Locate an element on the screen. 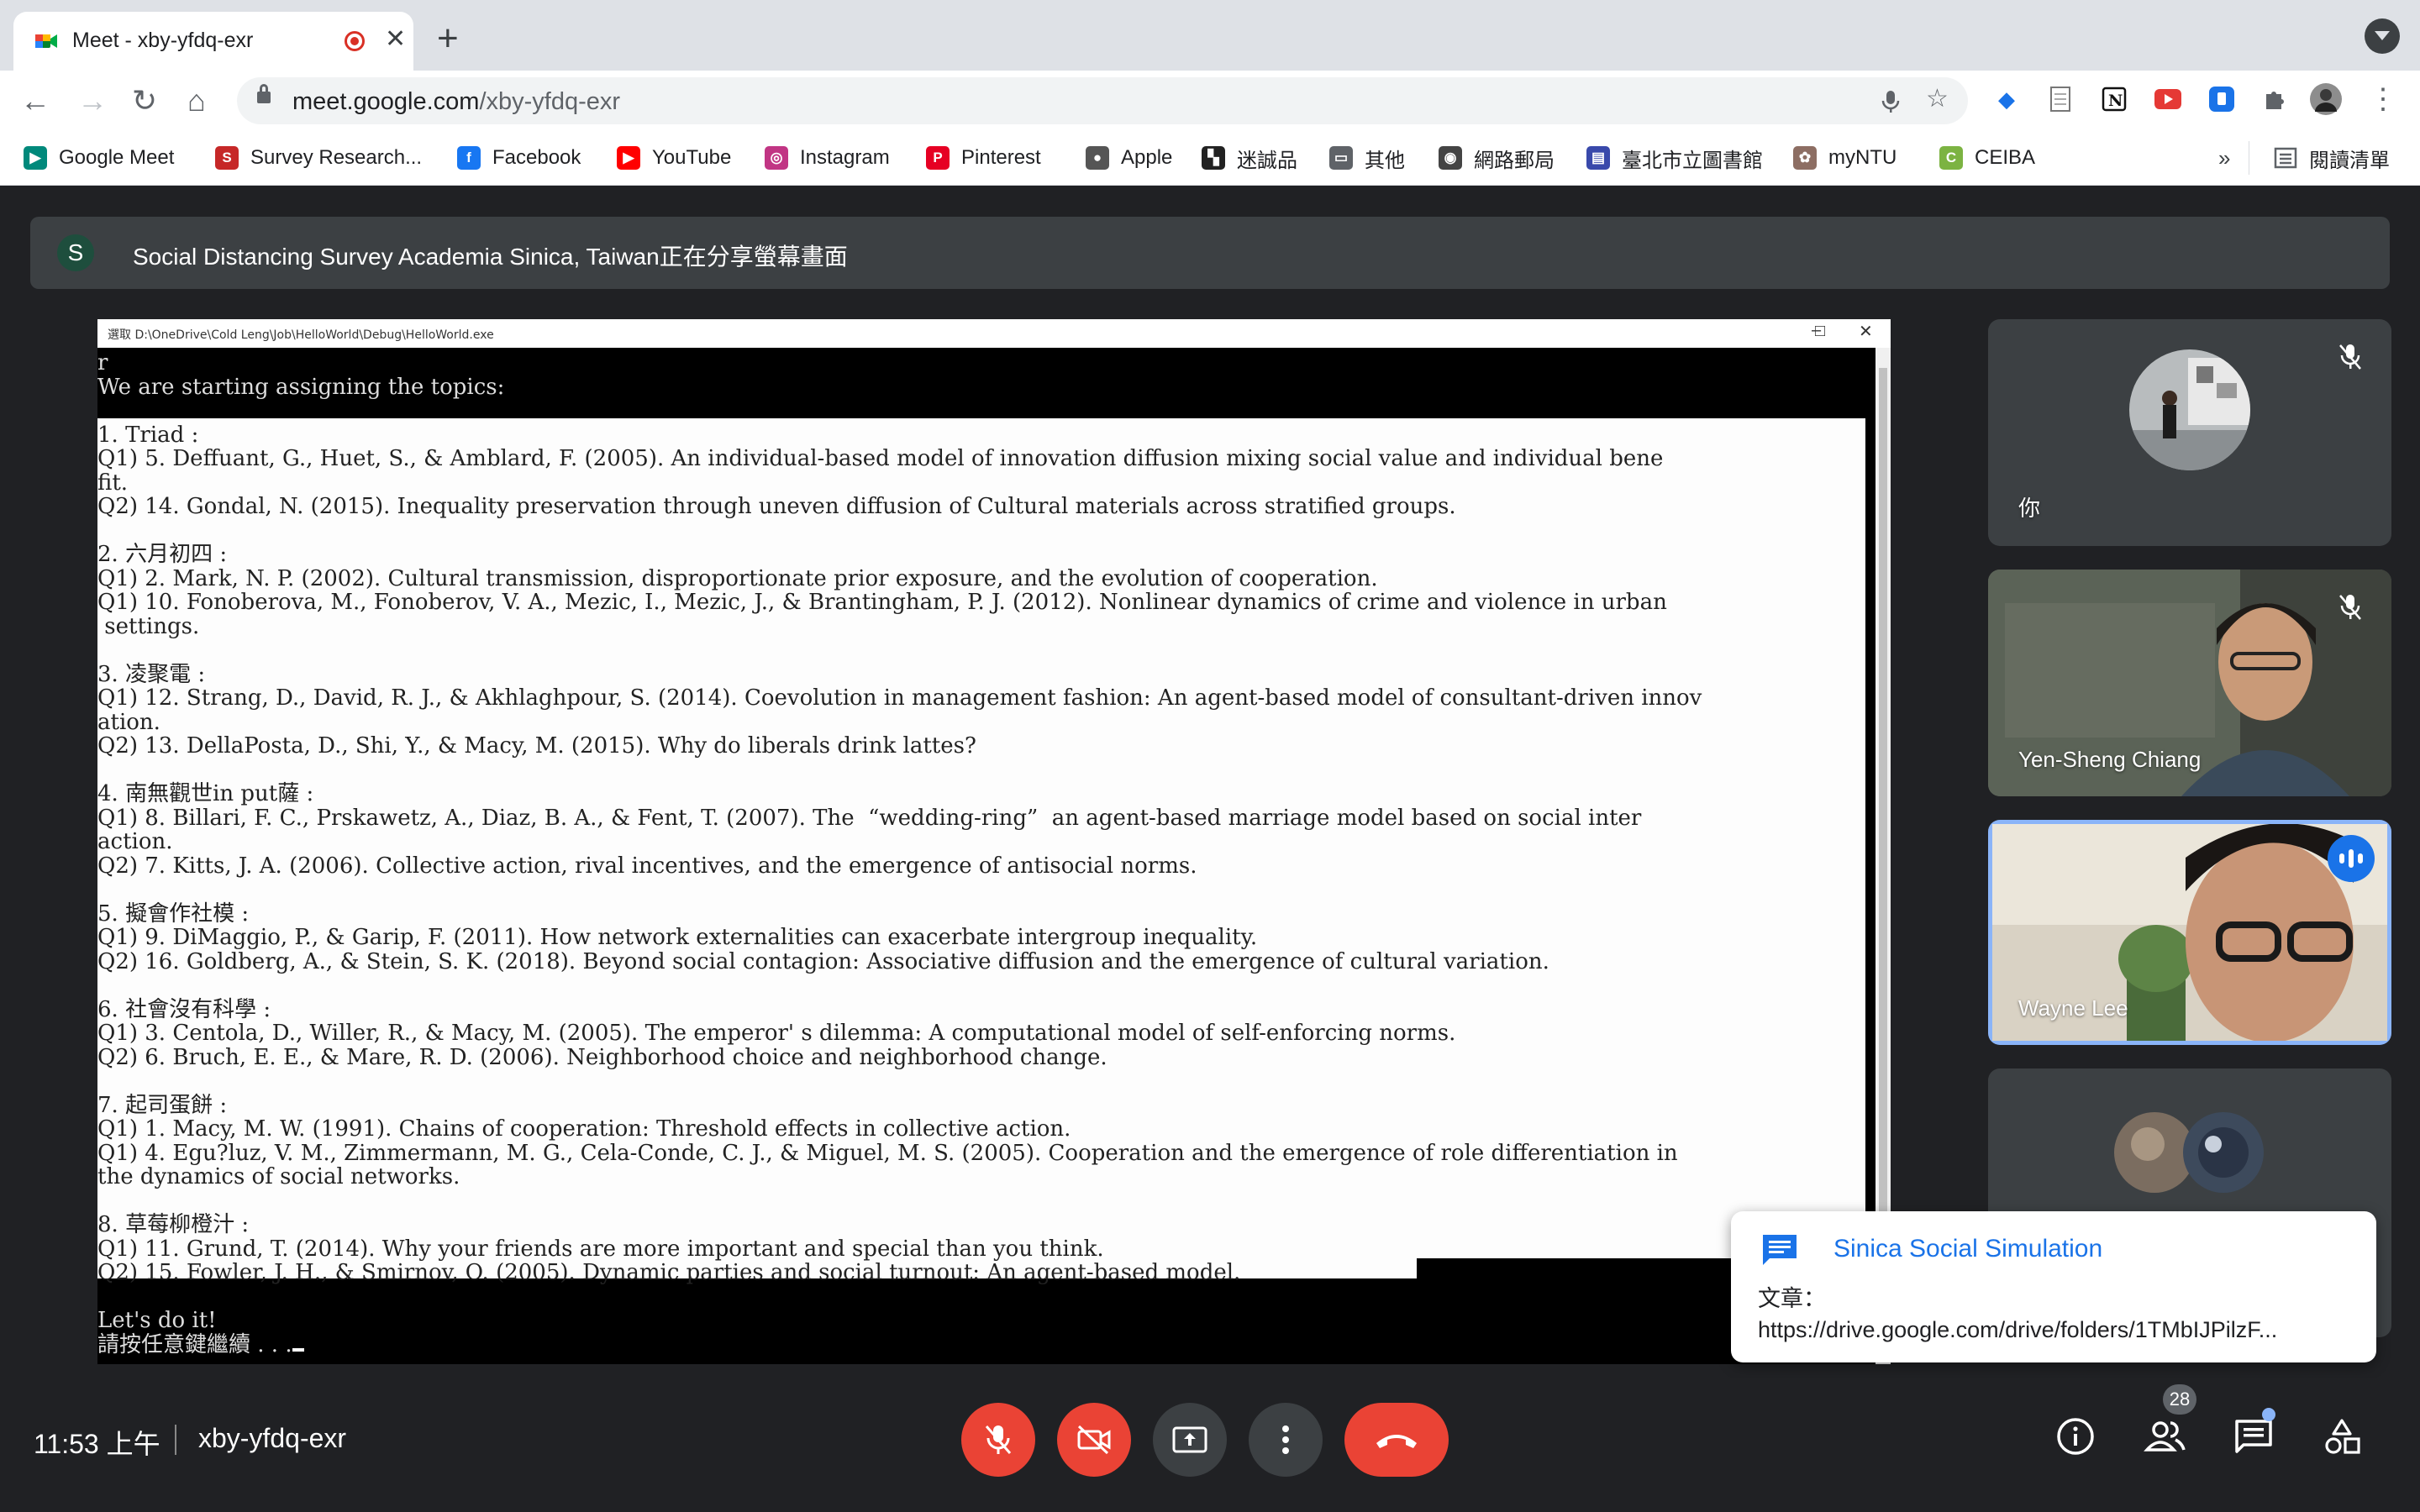 Image resolution: width=2420 pixels, height=1512 pixels. extension-blue-diamond-icon: ◆ is located at coordinates (2006, 99).